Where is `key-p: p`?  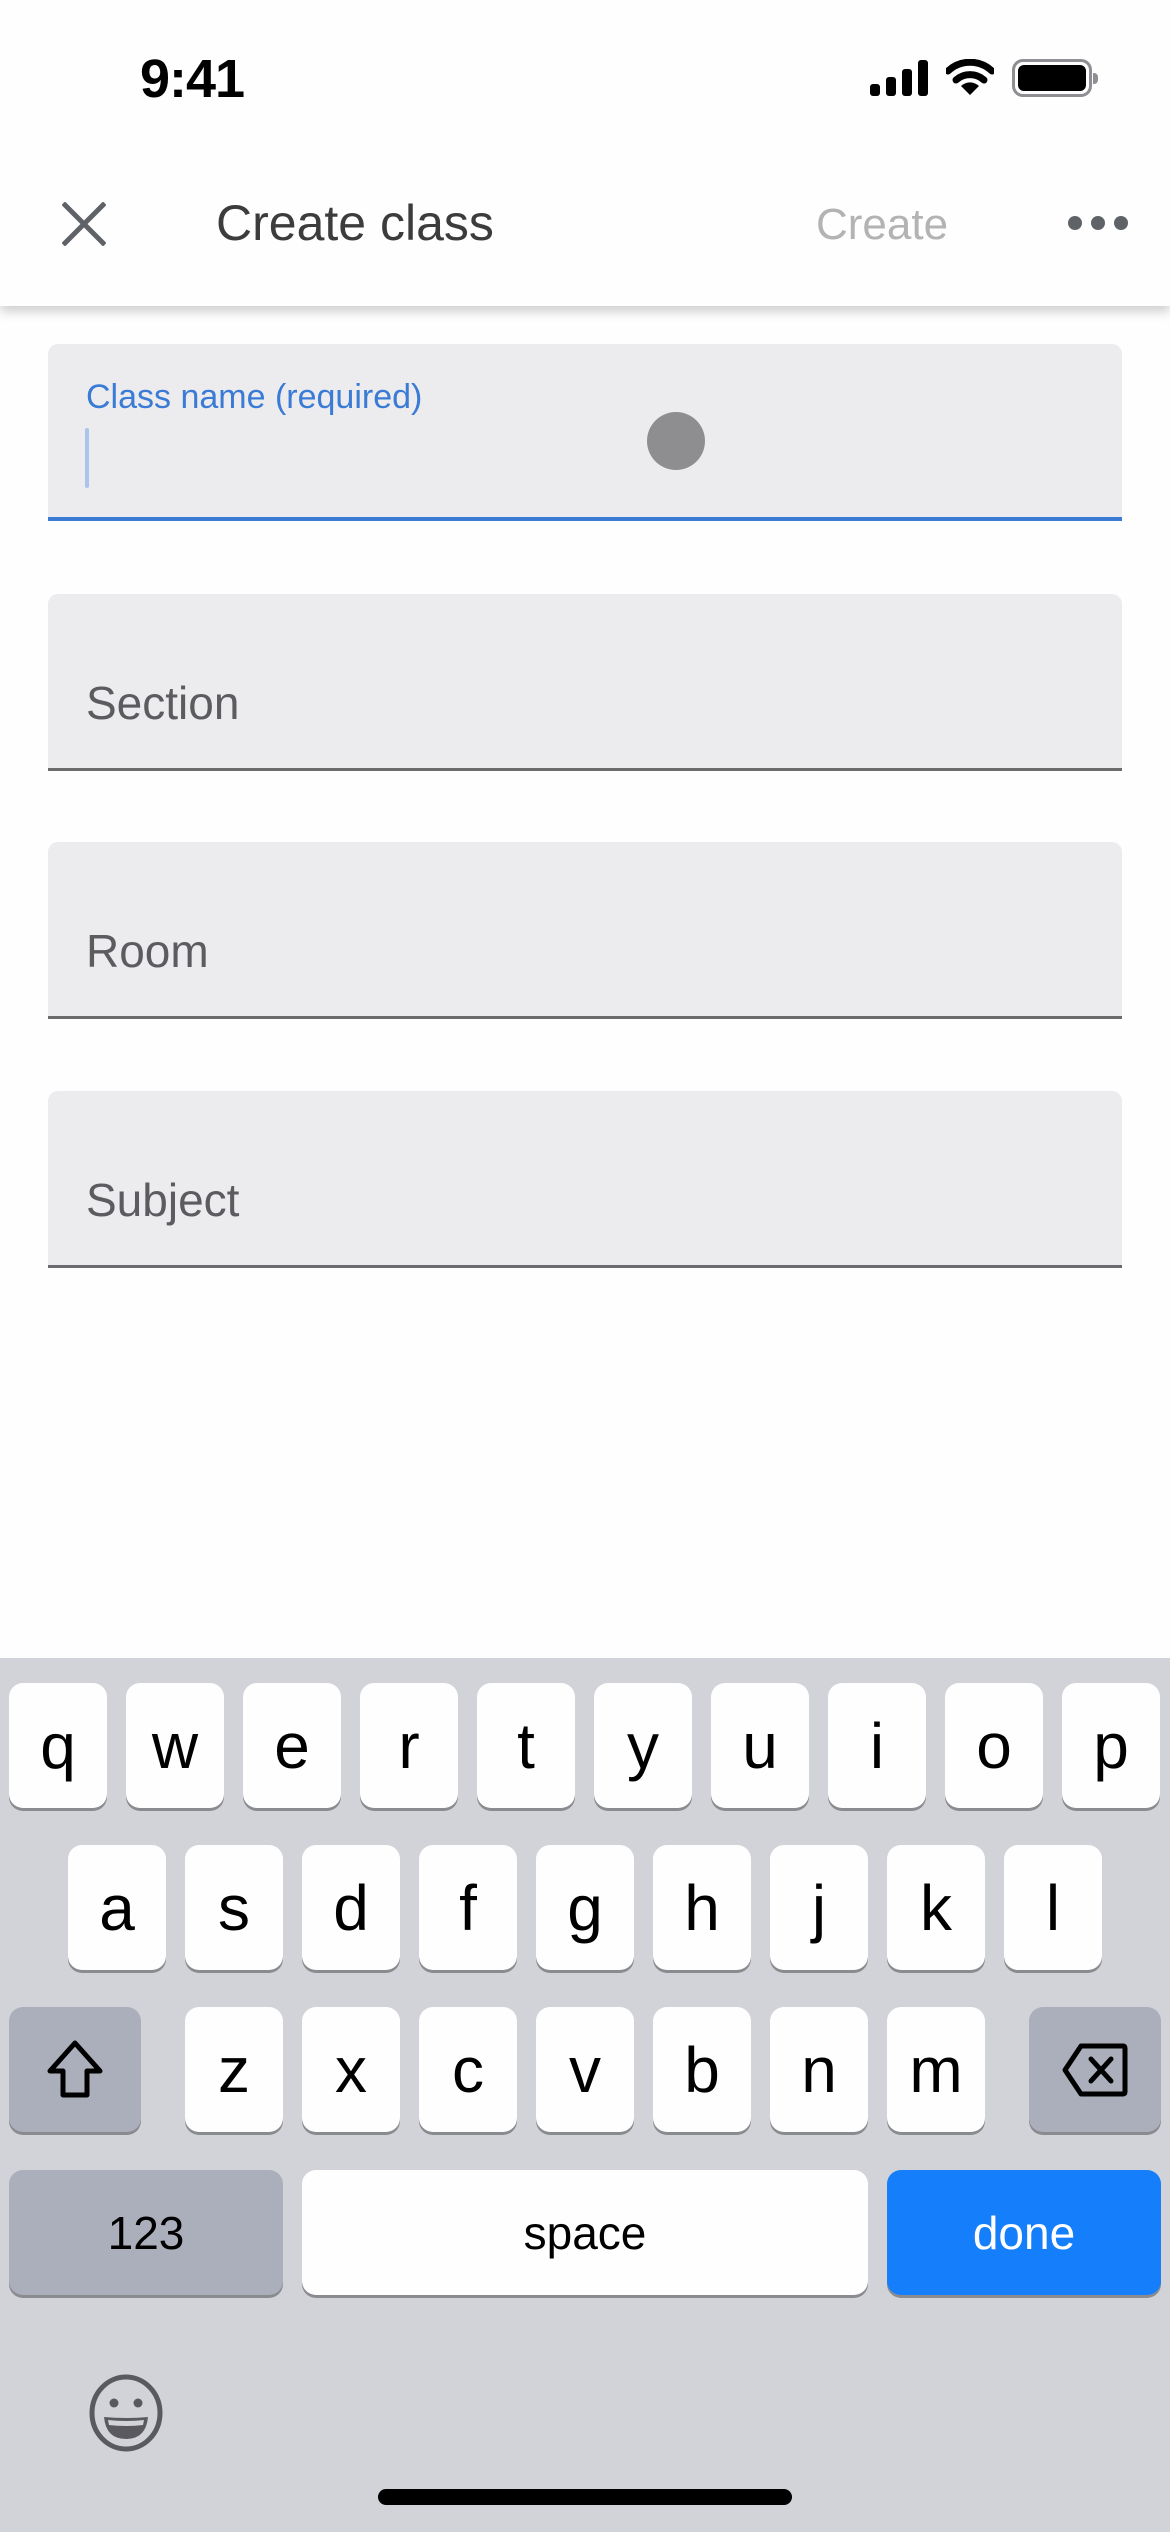
key-p: p is located at coordinates (1111, 1745).